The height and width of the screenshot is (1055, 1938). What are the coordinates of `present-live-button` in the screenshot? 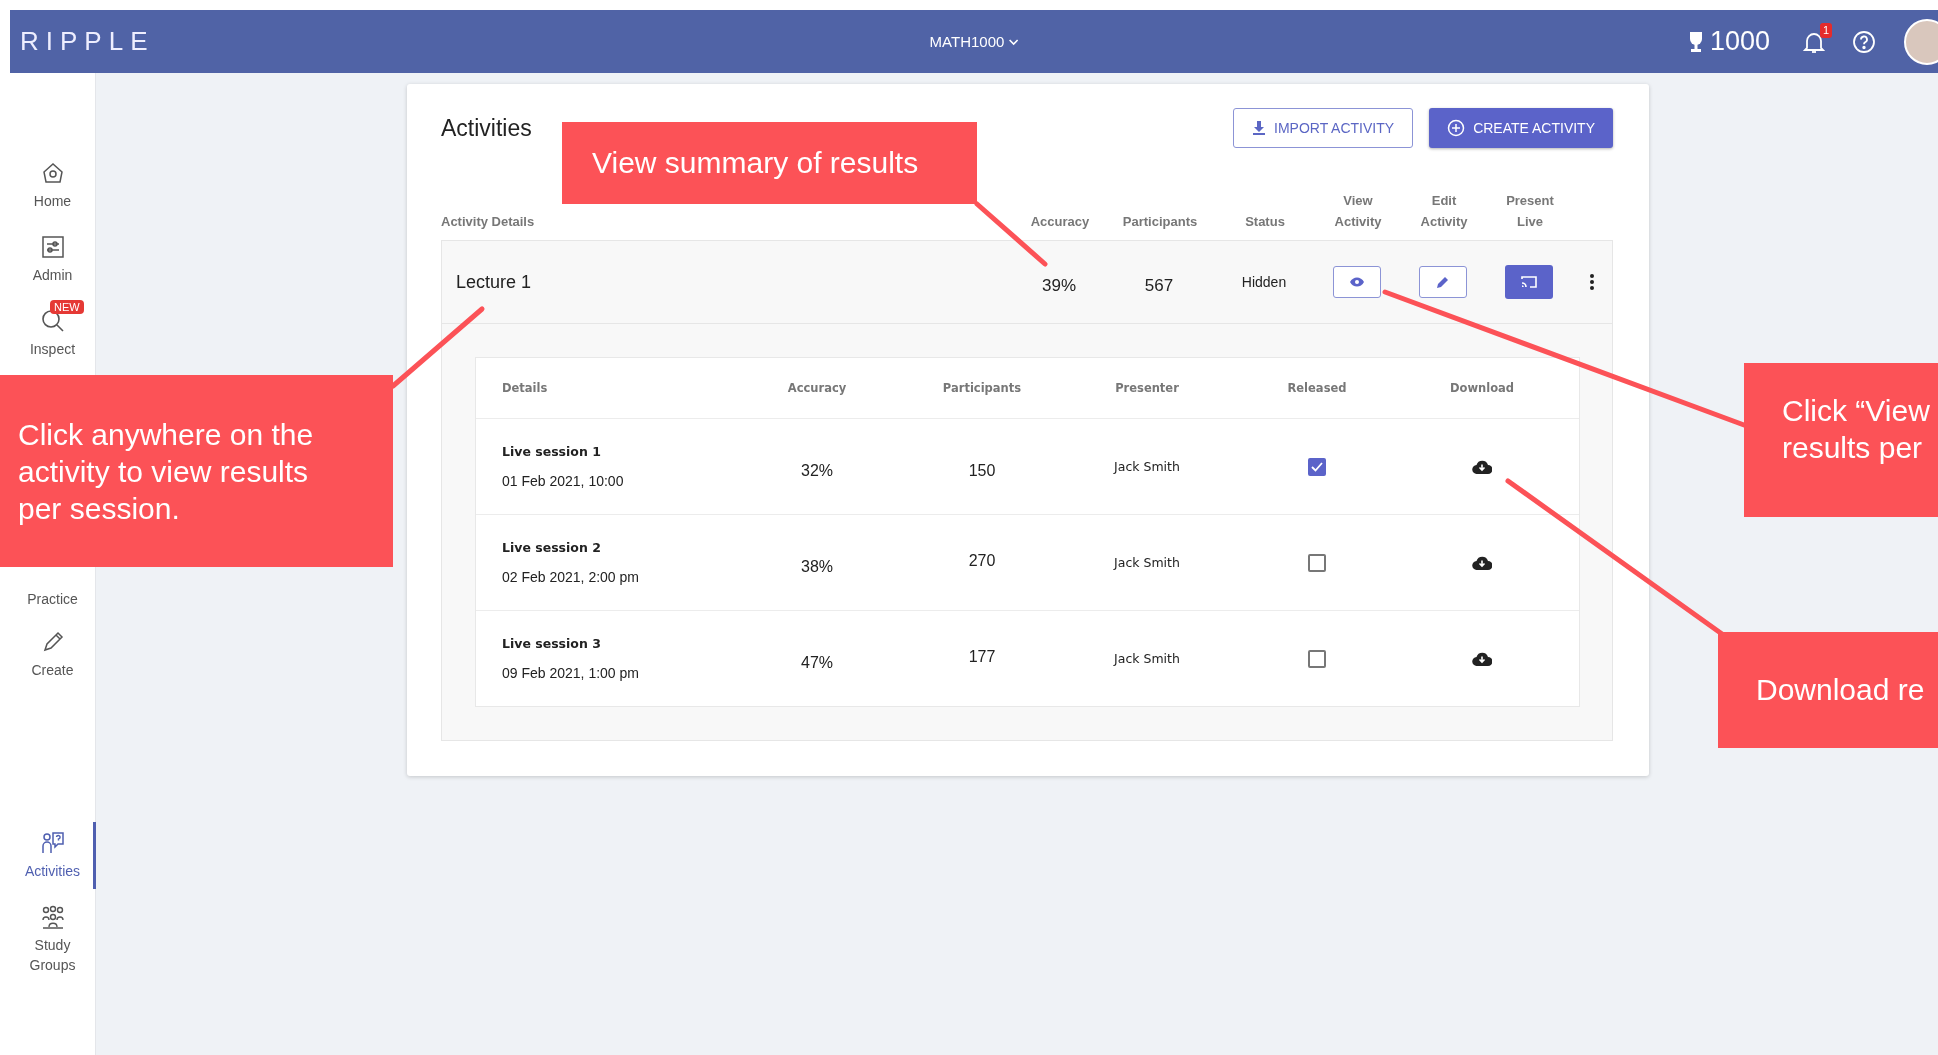 It's located at (1529, 282).